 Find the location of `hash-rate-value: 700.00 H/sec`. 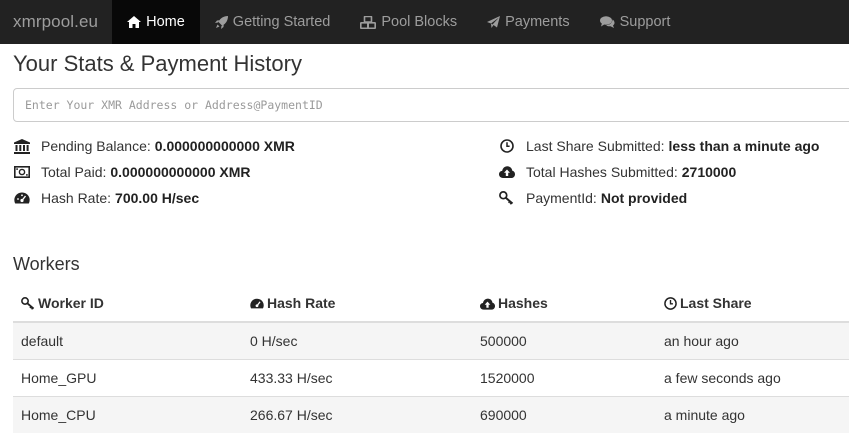

hash-rate-value: 700.00 H/sec is located at coordinates (157, 198).